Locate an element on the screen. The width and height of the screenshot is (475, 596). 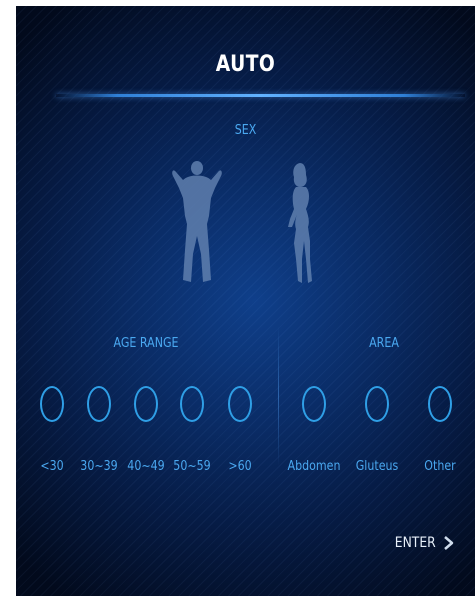
area-gluteus-radio is located at coordinates (377, 404).